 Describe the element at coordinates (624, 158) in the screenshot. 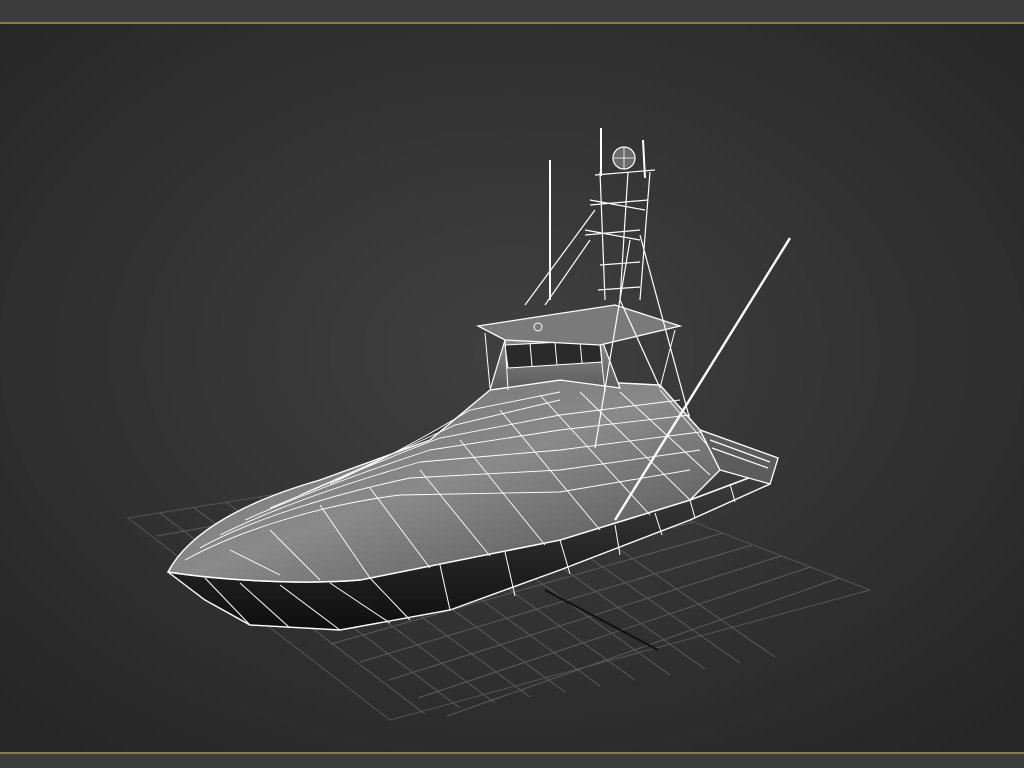

I see `radar-dome` at that location.